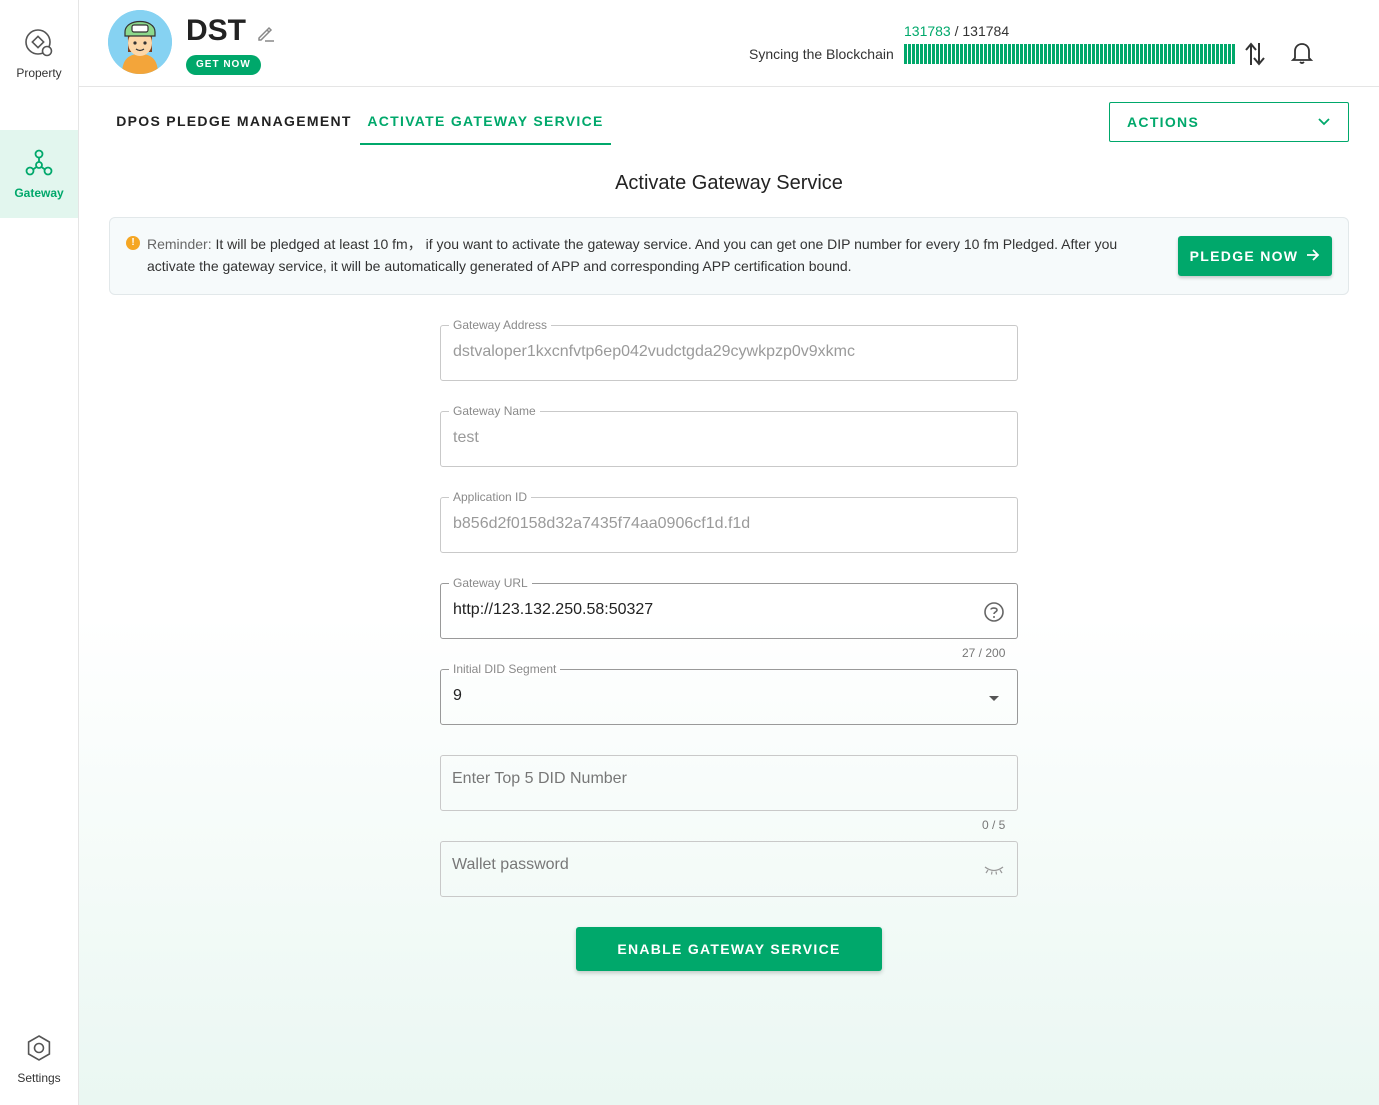 The height and width of the screenshot is (1105, 1379). Describe the element at coordinates (1302, 53) in the screenshot. I see `bell-icon` at that location.